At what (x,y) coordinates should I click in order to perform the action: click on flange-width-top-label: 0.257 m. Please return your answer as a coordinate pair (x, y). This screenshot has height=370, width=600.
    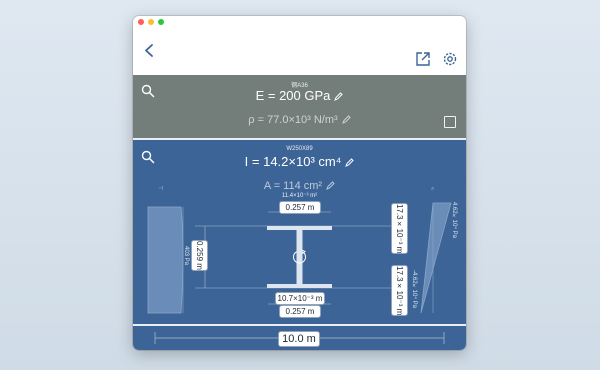
    Looking at the image, I should click on (300, 207).